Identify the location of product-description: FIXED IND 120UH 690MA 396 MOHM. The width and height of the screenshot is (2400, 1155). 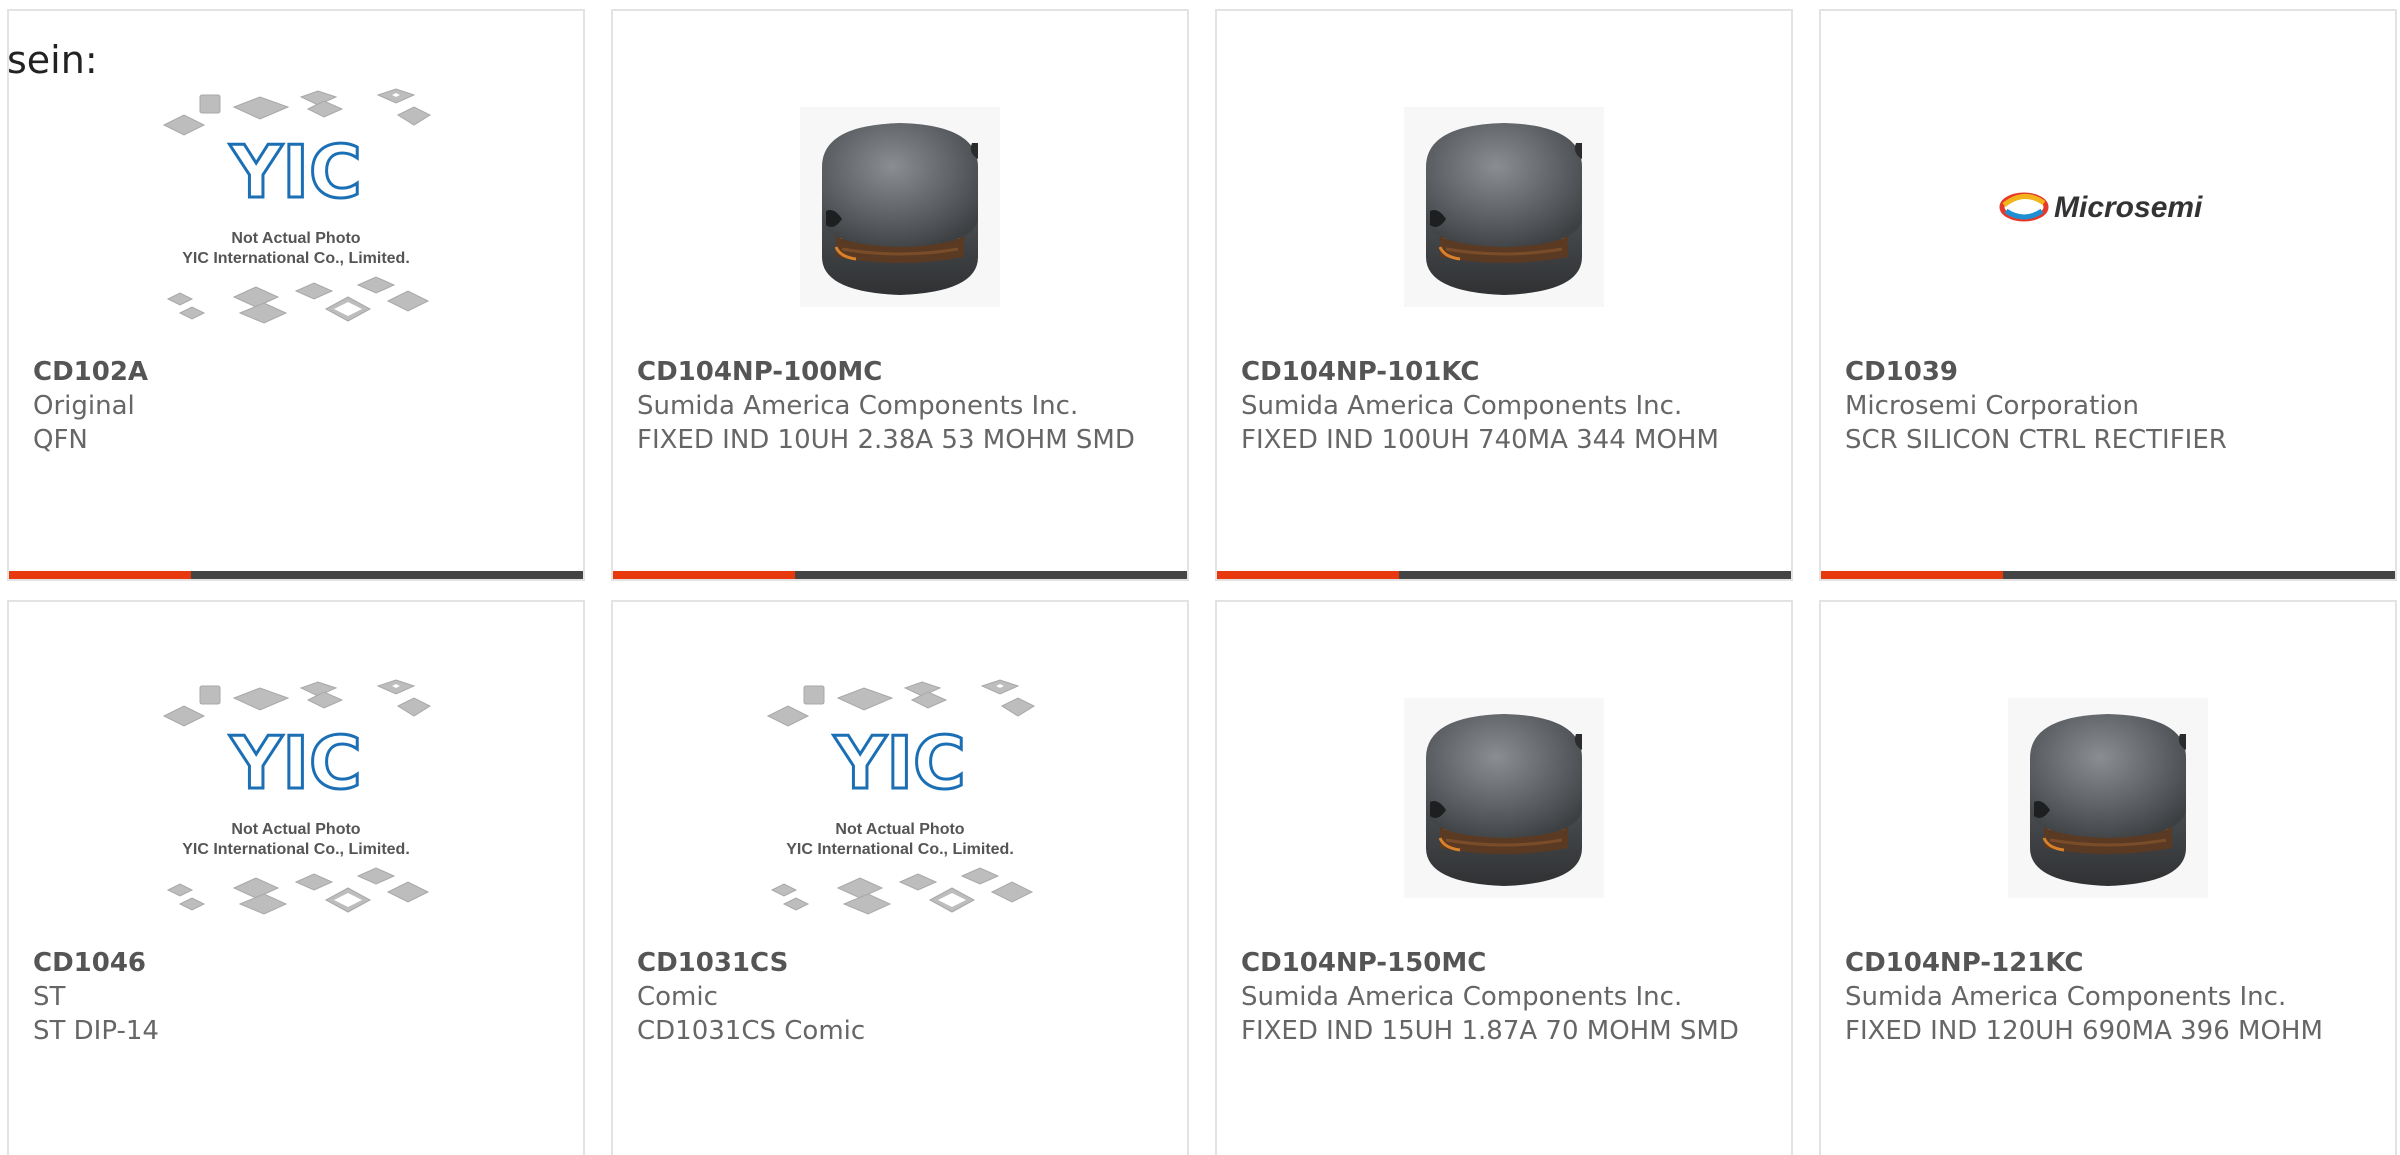
(2084, 1031).